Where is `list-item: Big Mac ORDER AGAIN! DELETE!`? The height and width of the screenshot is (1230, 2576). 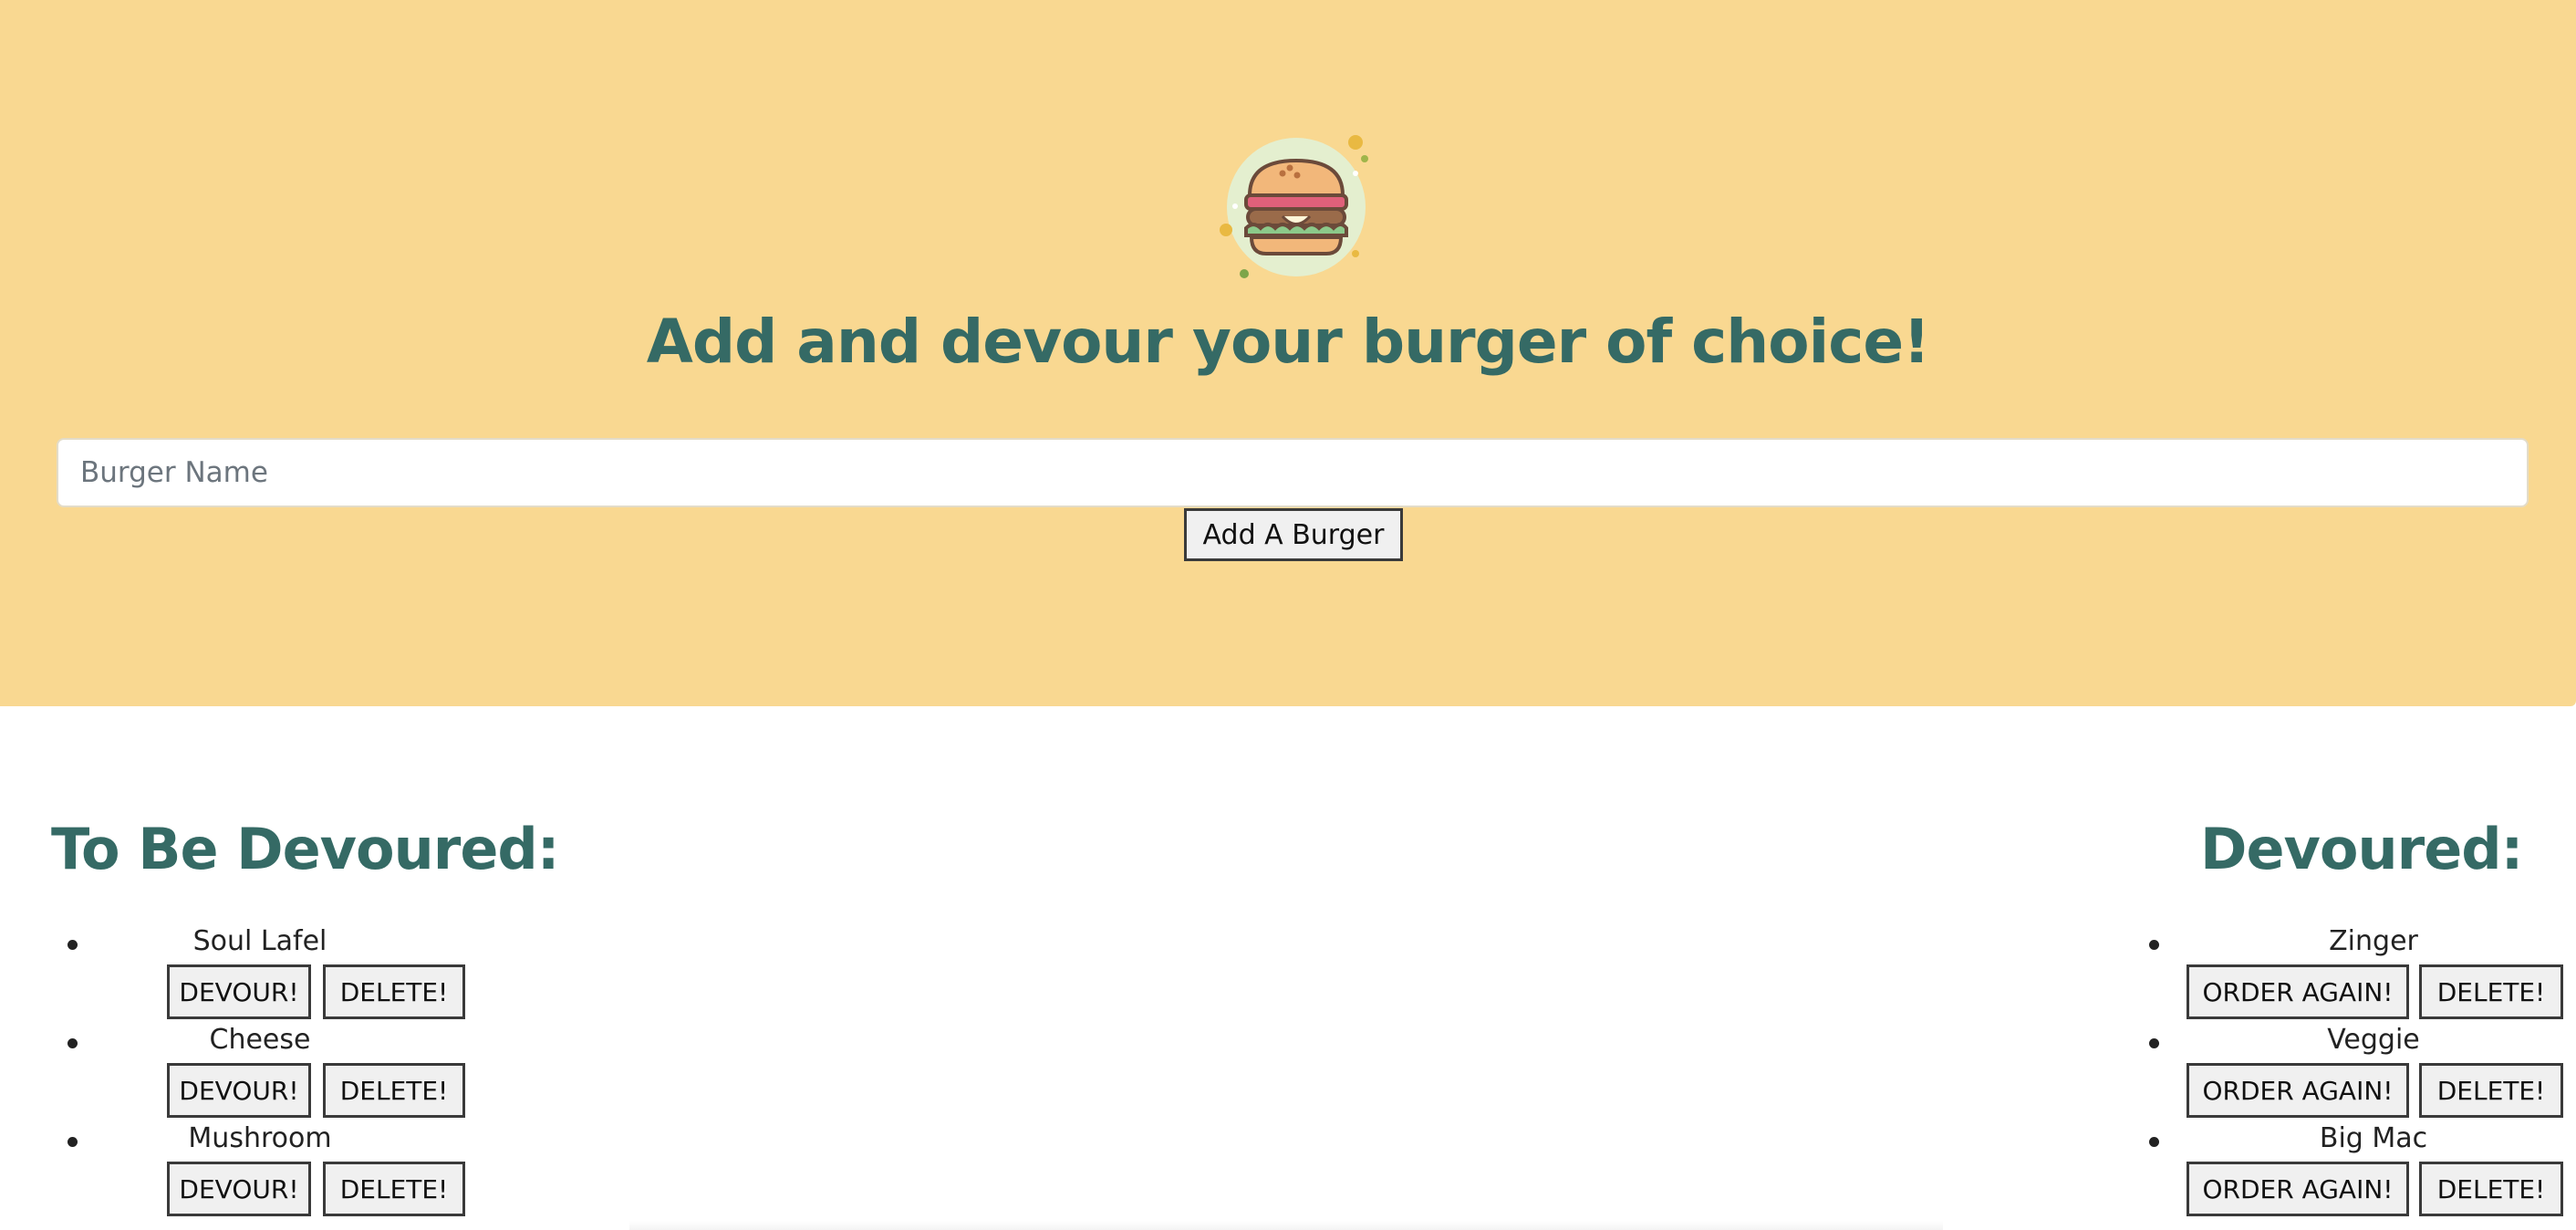
list-item: Big Mac ORDER AGAIN! DELETE! is located at coordinates (2360, 1170).